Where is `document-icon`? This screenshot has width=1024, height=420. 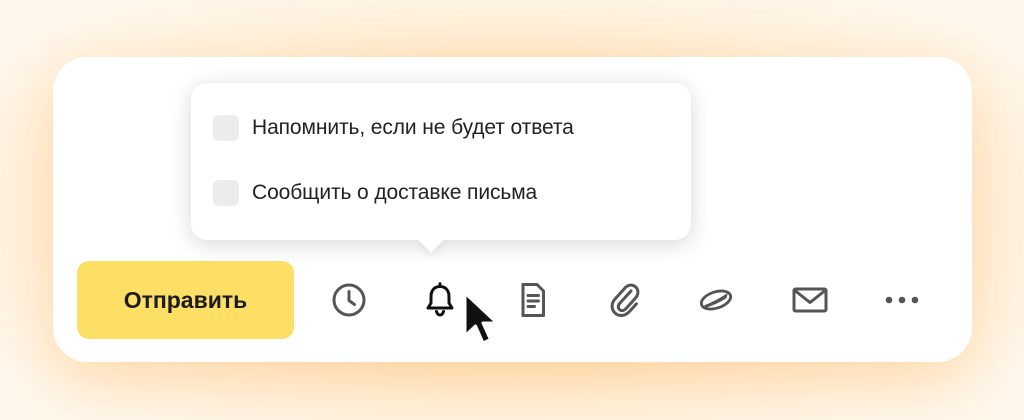 document-icon is located at coordinates (533, 300).